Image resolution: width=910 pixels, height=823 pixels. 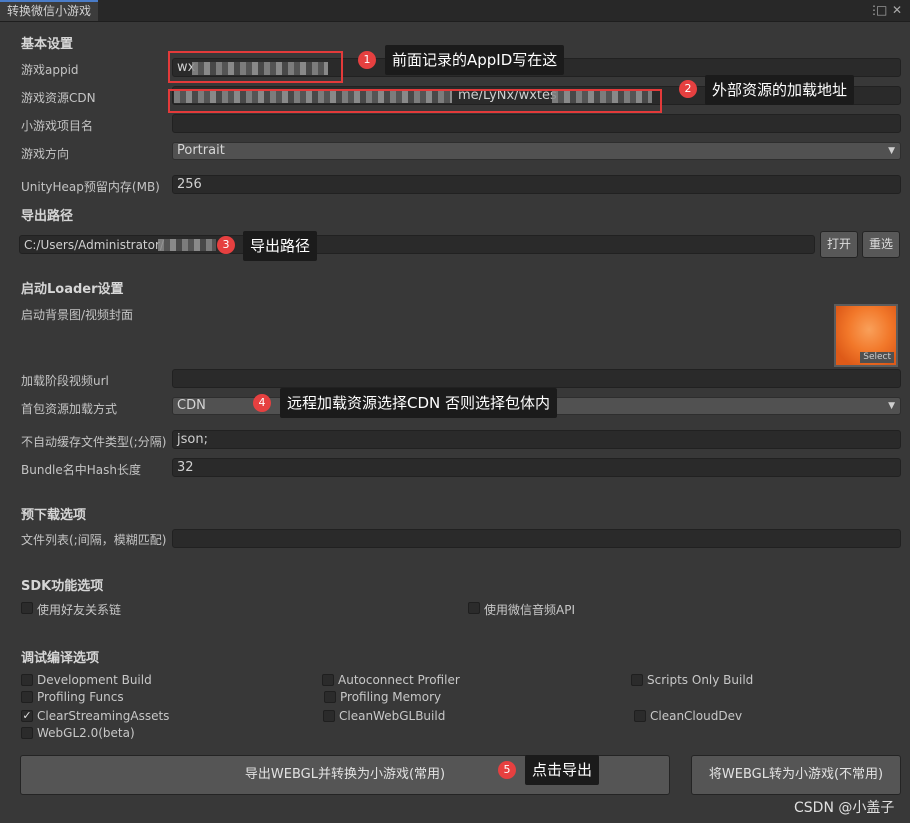 What do you see at coordinates (392, 716) in the screenshot?
I see `clean-webgl-build-label: CleanWebGLBuild` at bounding box center [392, 716].